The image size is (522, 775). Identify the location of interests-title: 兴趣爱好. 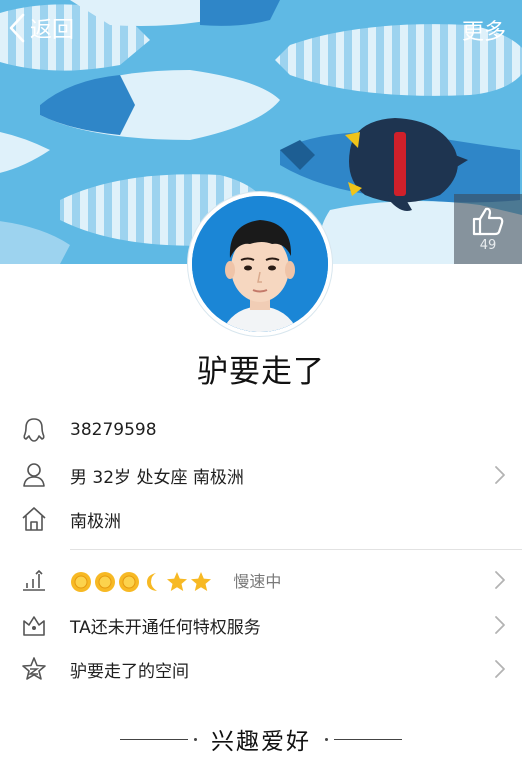
(261, 742).